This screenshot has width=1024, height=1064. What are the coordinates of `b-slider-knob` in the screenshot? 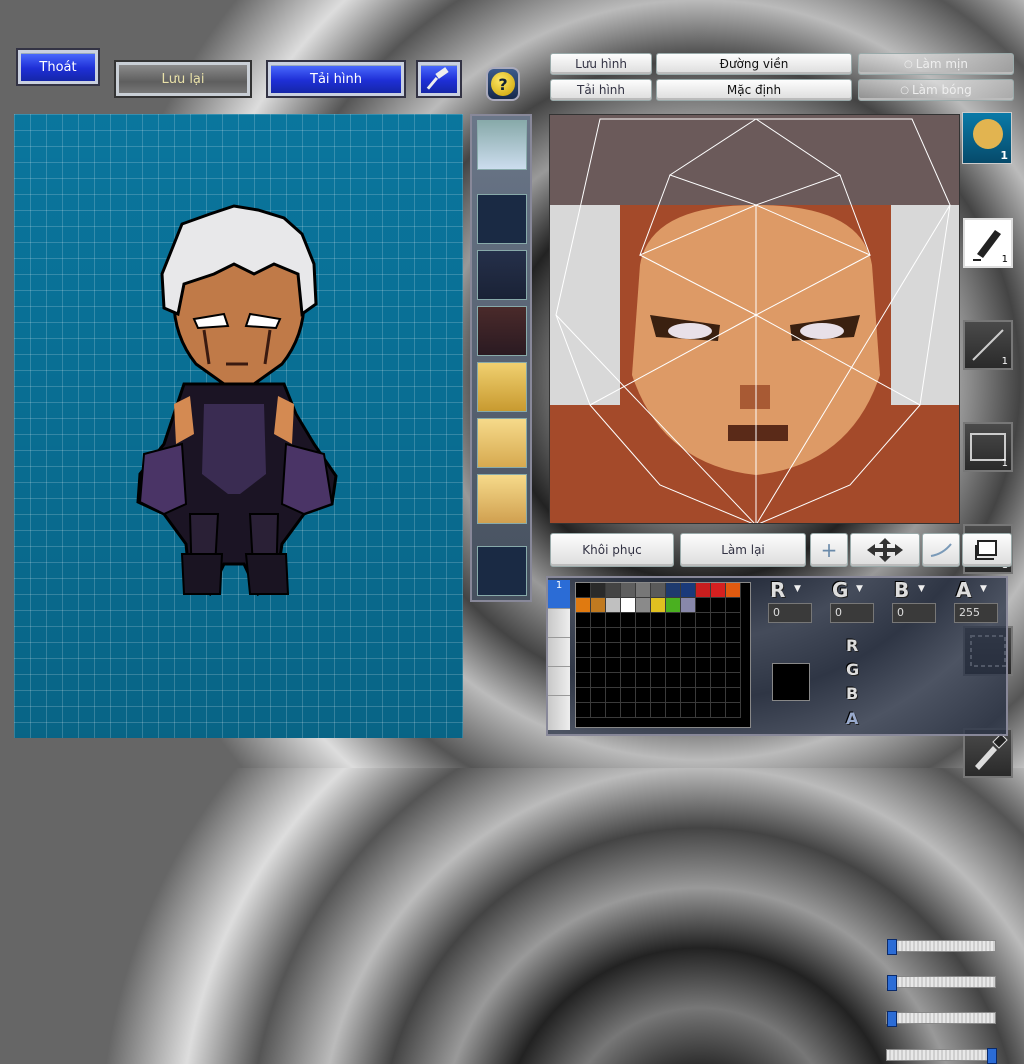 It's located at (892, 1019).